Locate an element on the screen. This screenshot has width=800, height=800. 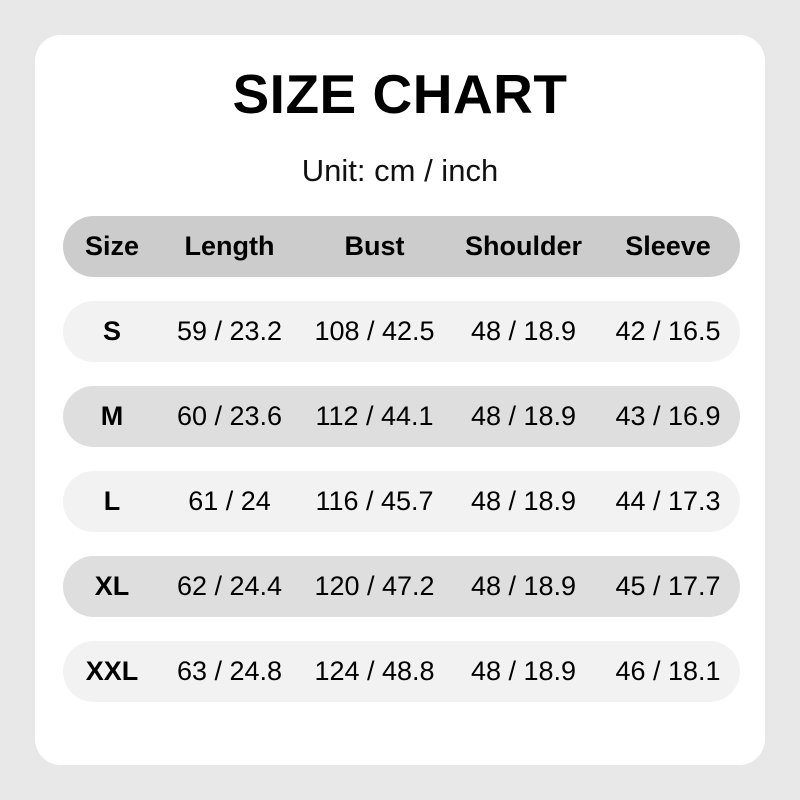
cell-size: L is located at coordinates (112, 501).